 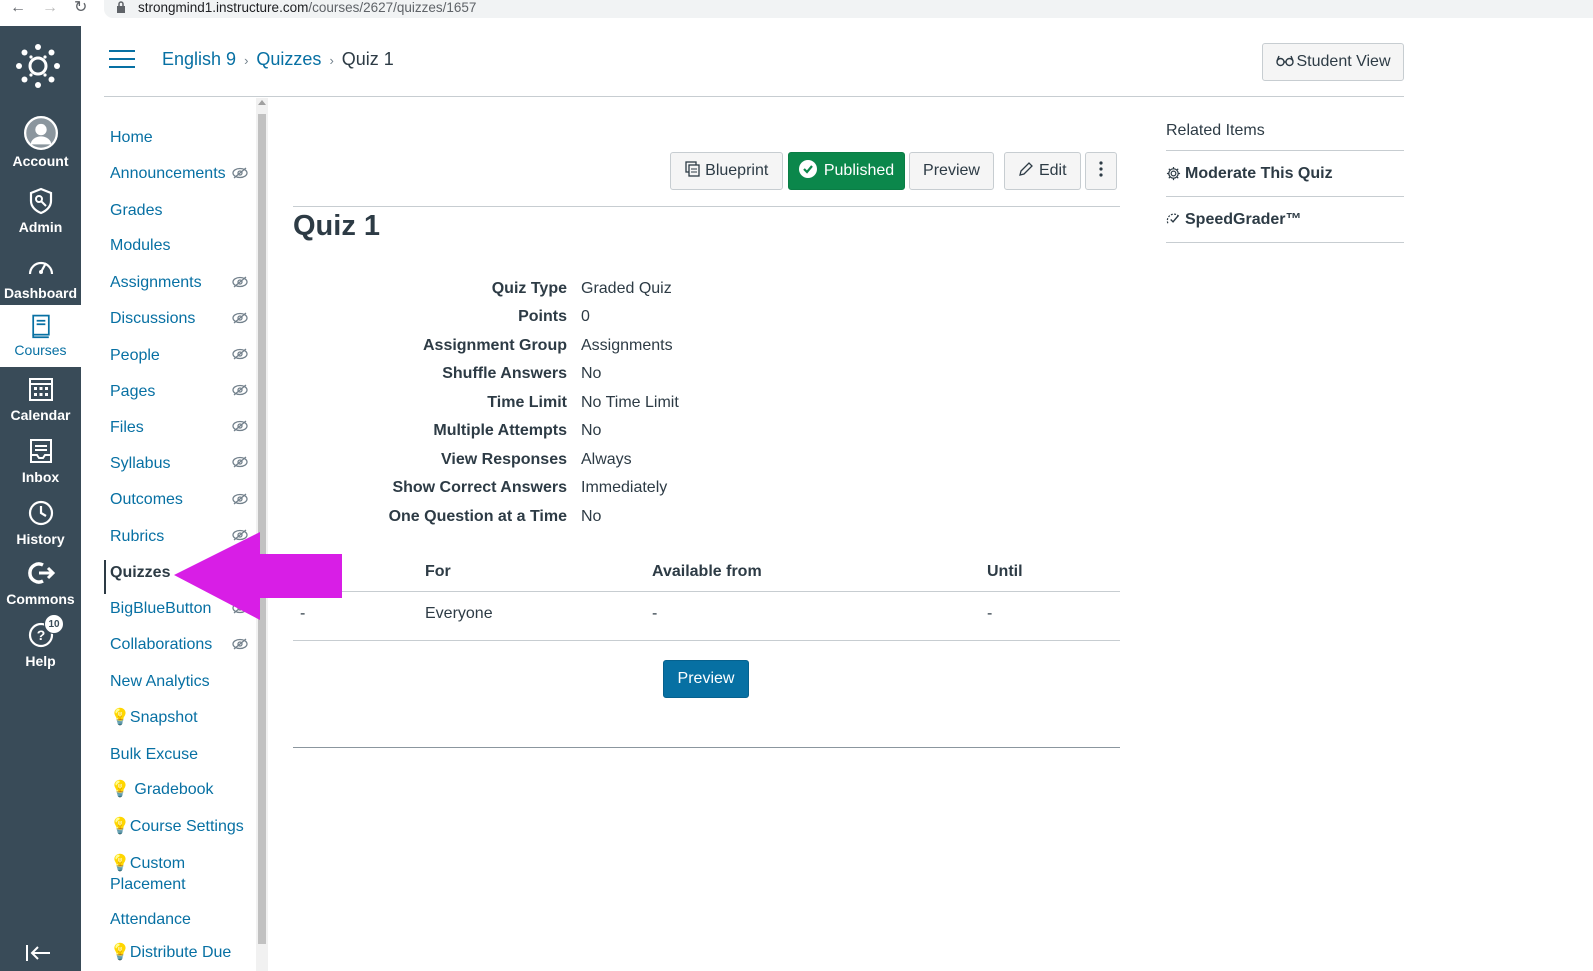 What do you see at coordinates (706, 591) in the screenshot?
I see `table-divider` at bounding box center [706, 591].